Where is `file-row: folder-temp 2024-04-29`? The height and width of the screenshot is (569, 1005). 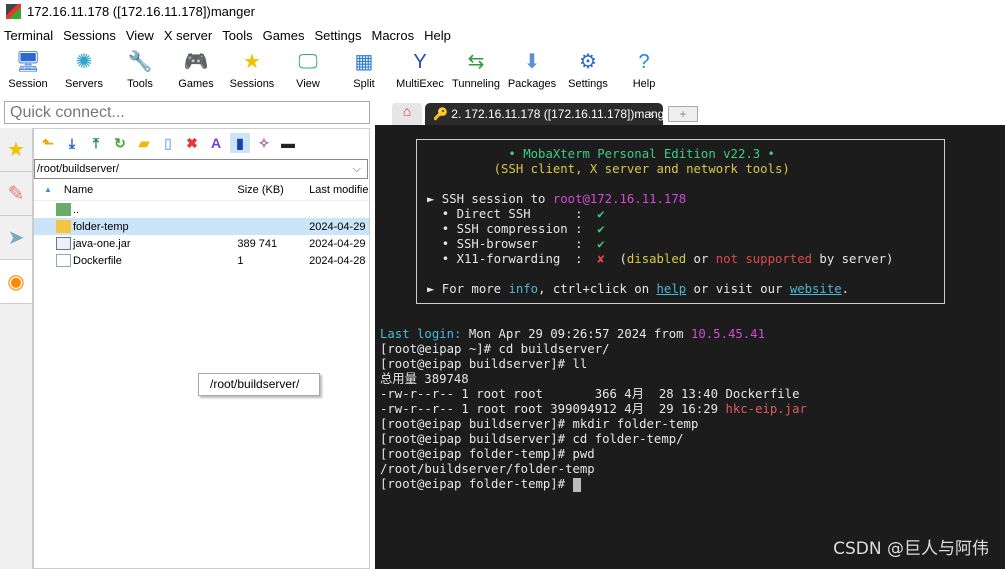
file-row: folder-temp 2024-04-29 is located at coordinates (201, 226).